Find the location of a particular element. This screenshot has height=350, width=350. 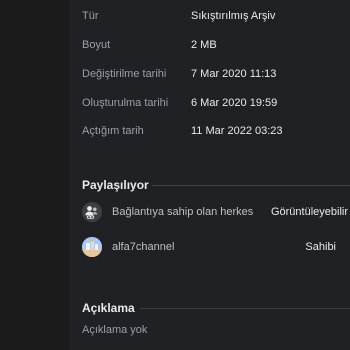

share-entry-role: Sahibi is located at coordinates (320, 247).